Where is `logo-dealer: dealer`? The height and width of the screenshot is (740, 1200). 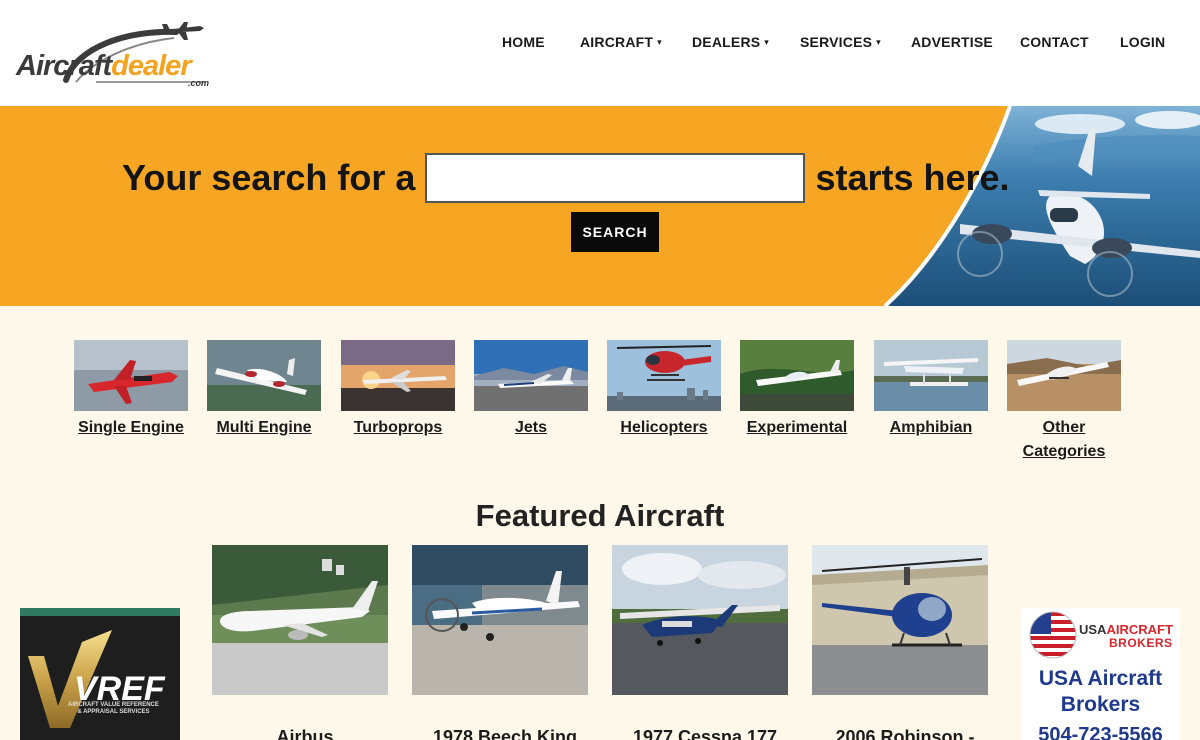 logo-dealer: dealer is located at coordinates (151, 66).